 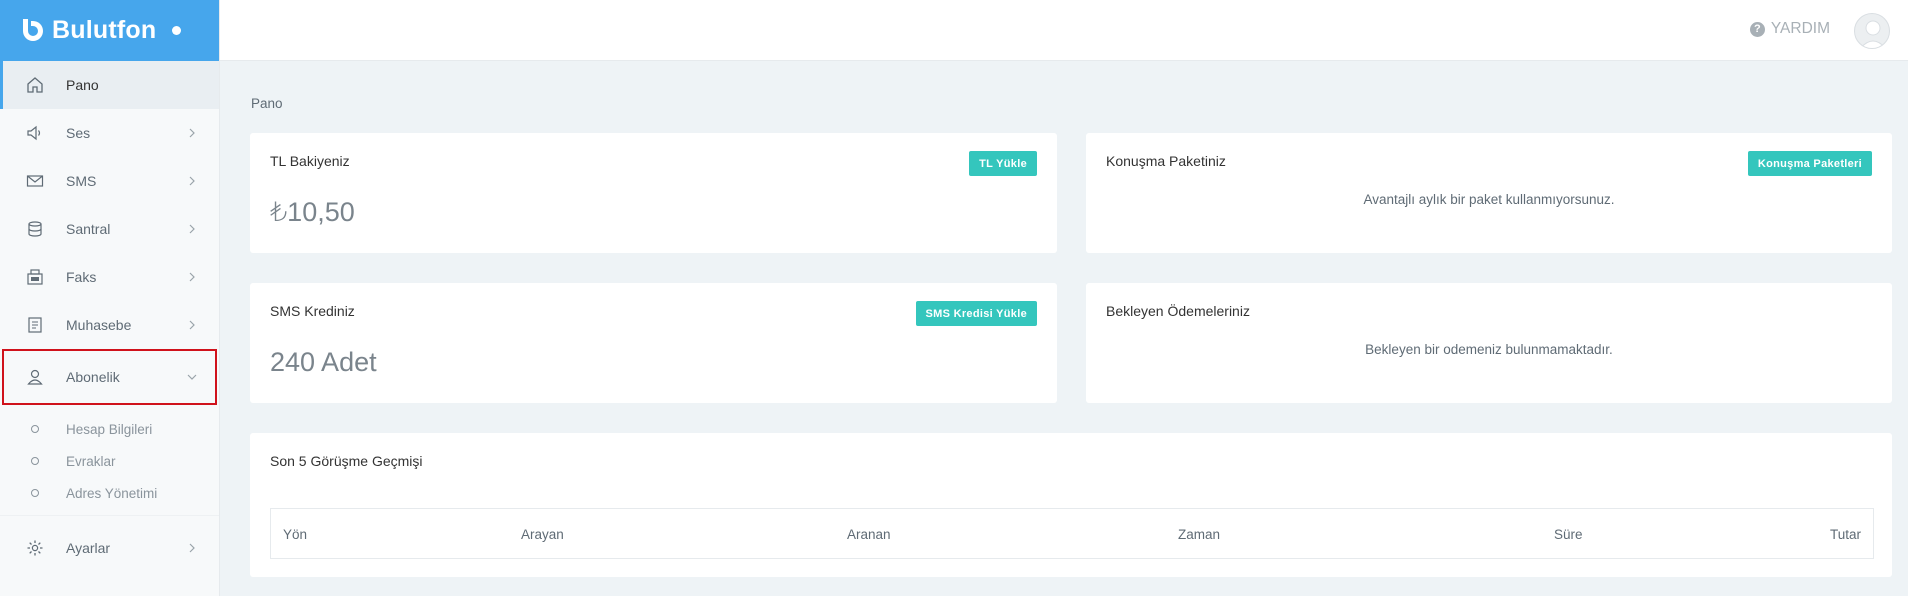 I want to click on column-header-sure: Süre, so click(x=1568, y=534).